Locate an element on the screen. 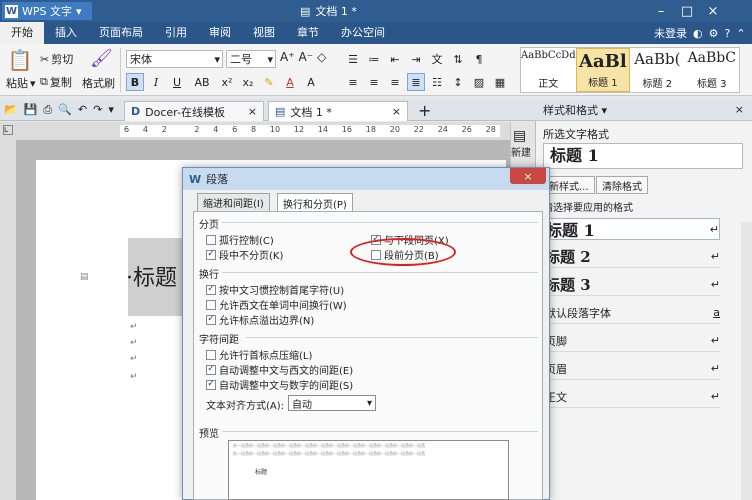 Image resolution: width=752 pixels, height=500 pixels. tab-line-page-breaks: 换行和分页(P) is located at coordinates (315, 203).